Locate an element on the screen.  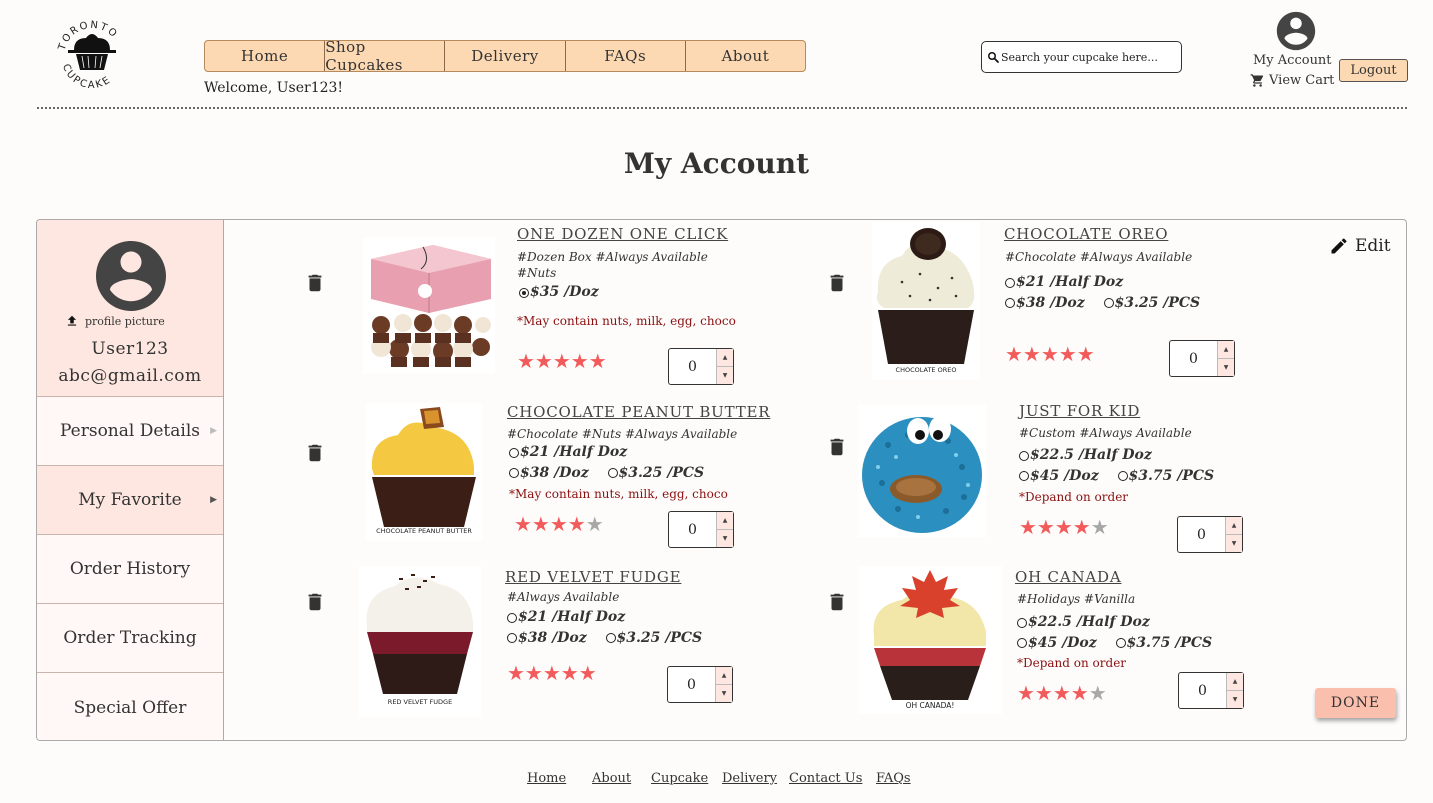
nav-delivery: Delivery is located at coordinates (505, 56).